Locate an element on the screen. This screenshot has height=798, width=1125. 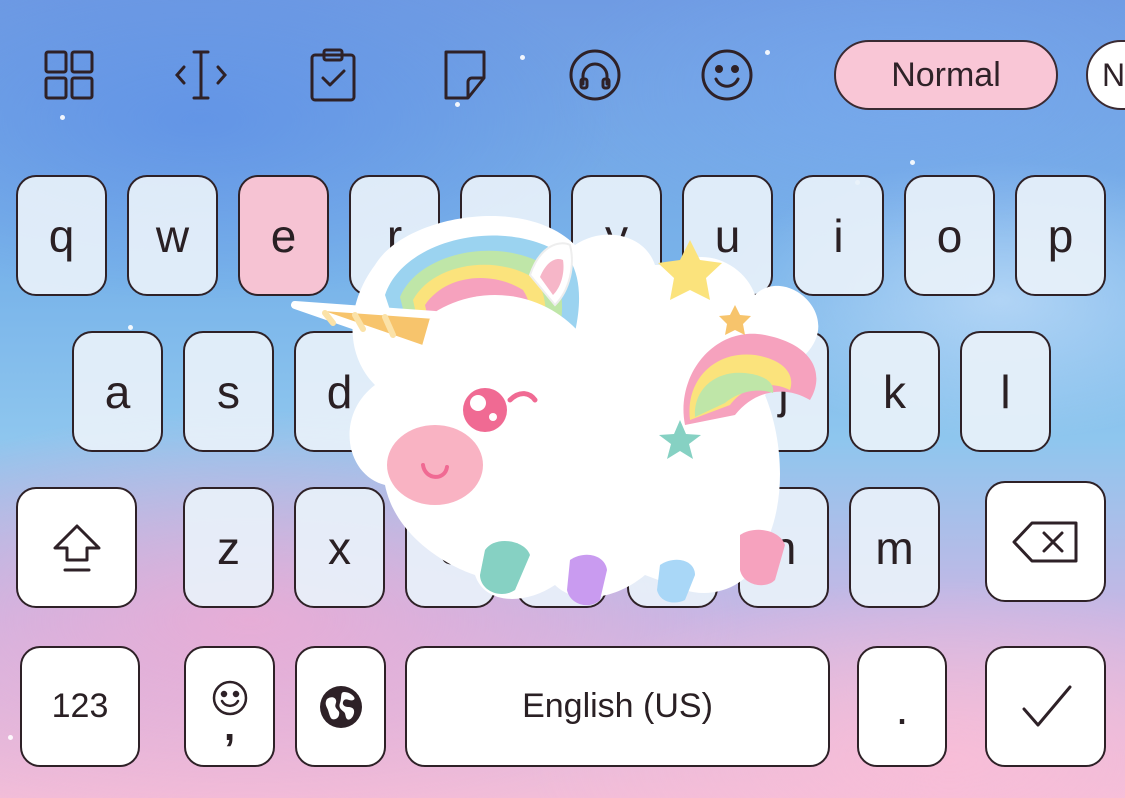
keyboard-mode-pill-secondary: N is located at coordinates (1105, 75).